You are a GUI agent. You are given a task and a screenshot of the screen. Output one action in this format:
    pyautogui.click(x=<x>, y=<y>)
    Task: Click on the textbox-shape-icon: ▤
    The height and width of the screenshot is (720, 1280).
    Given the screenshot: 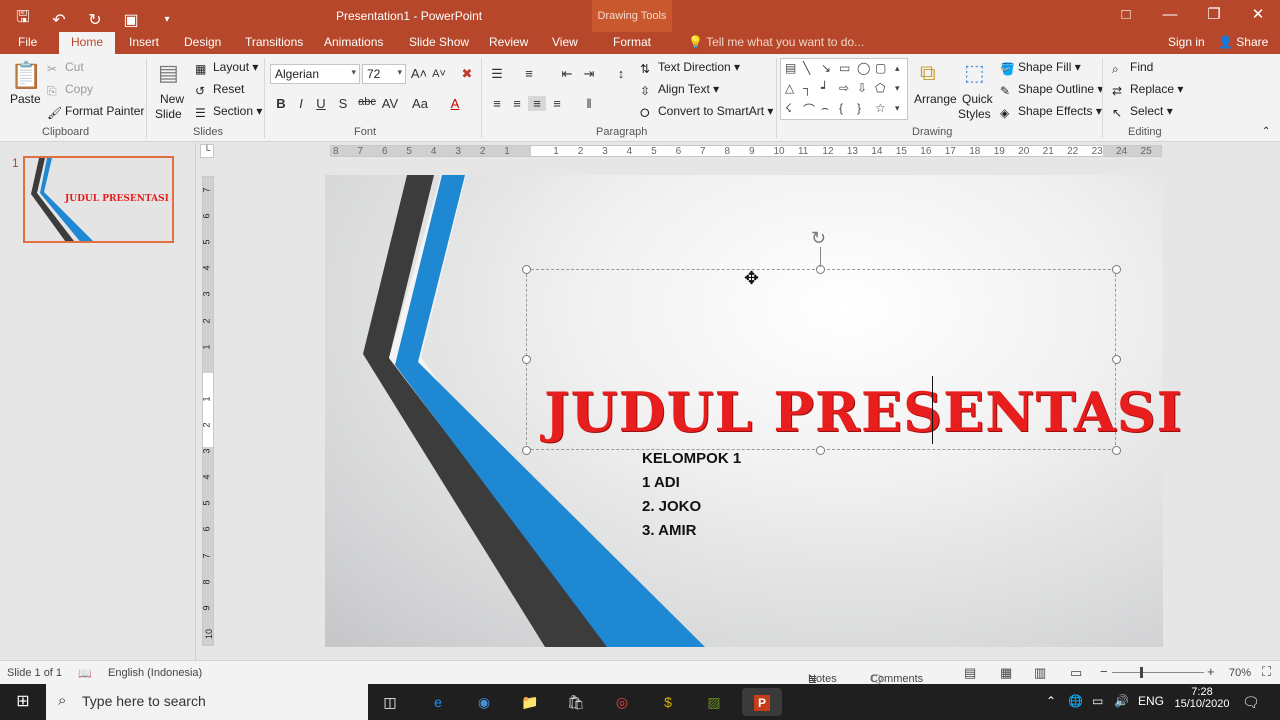 What is the action you would take?
    pyautogui.click(x=790, y=68)
    